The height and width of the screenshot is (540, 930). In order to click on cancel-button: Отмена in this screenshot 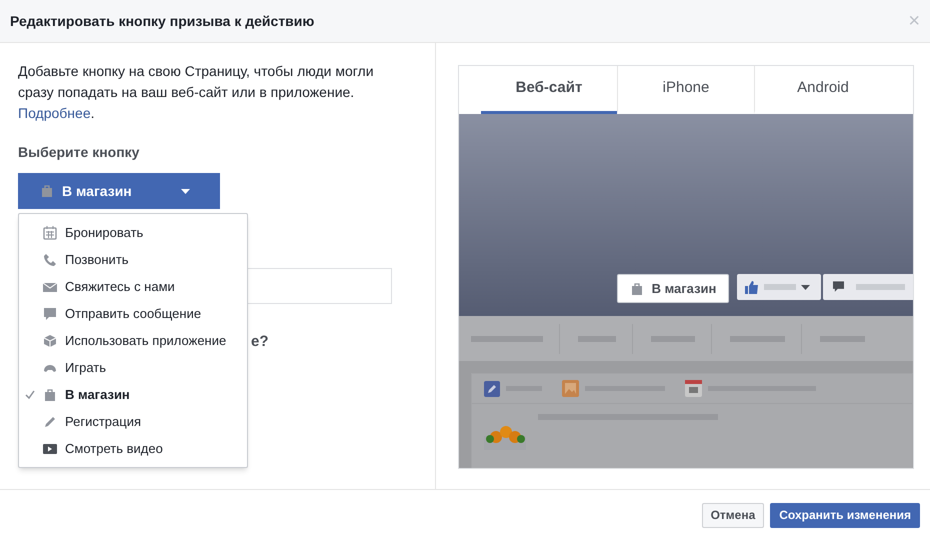, I will do `click(733, 515)`.